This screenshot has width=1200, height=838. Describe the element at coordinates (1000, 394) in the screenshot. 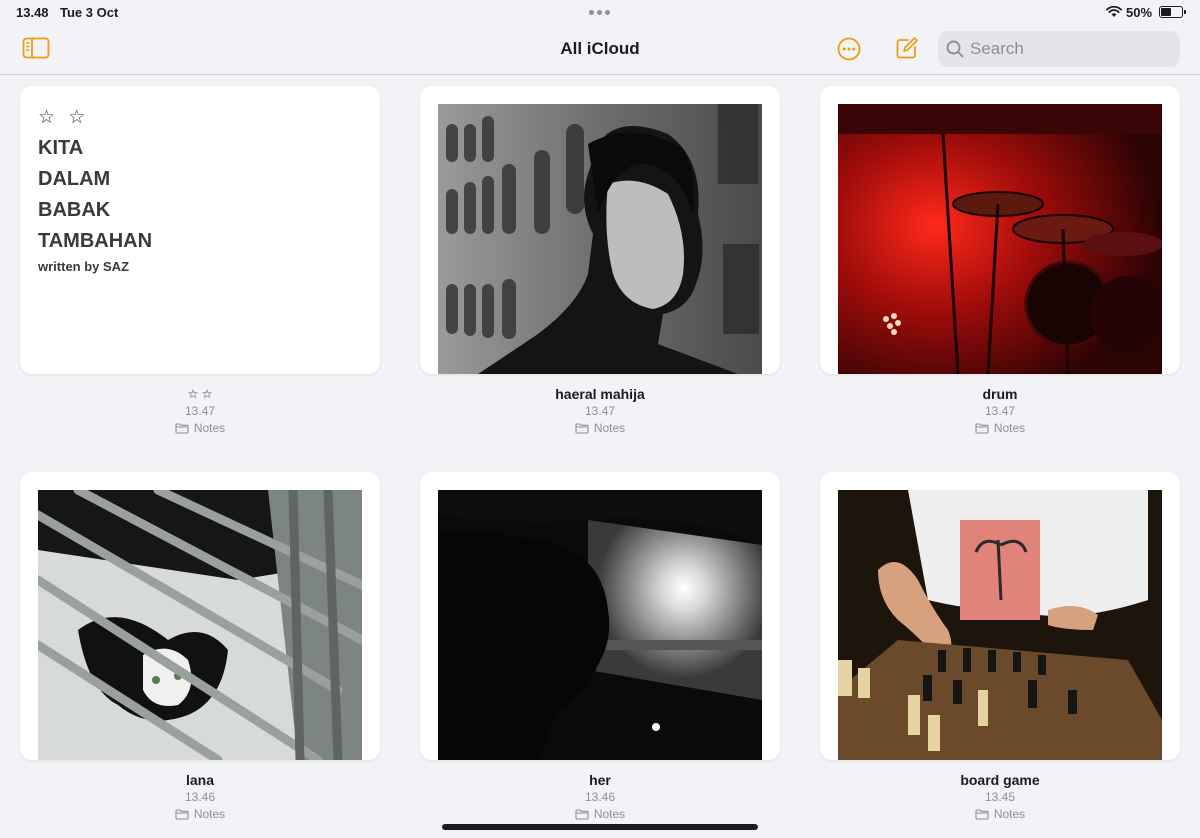

I see `note-title: drum` at that location.